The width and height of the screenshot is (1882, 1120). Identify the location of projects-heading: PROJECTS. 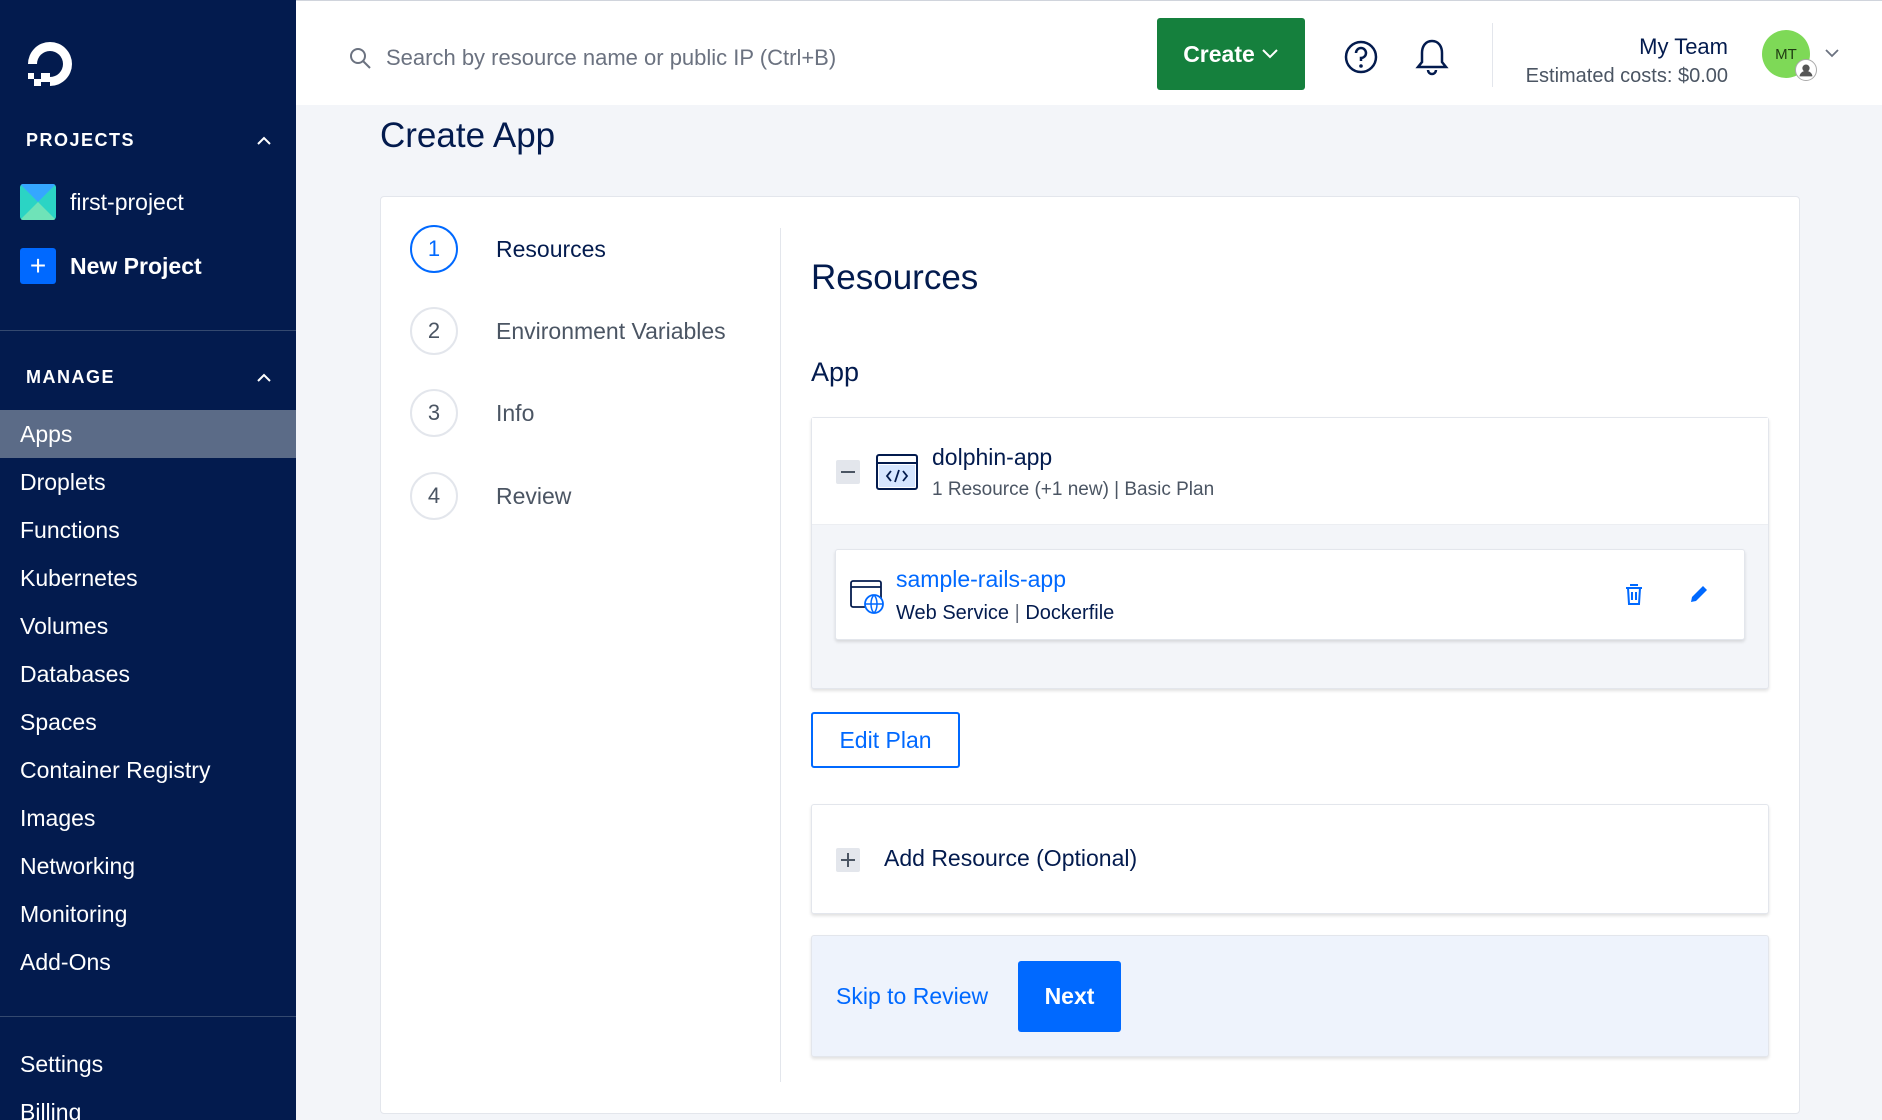
(81, 140).